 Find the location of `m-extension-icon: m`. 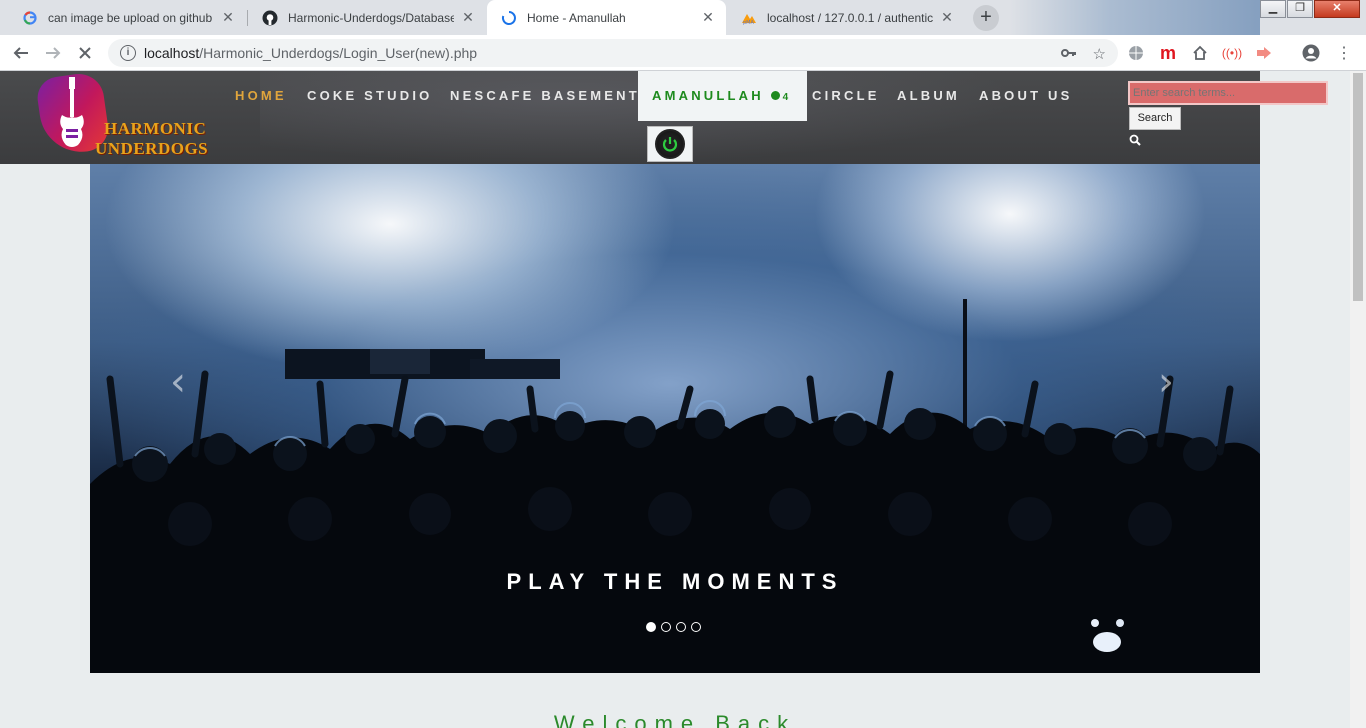

m-extension-icon: m is located at coordinates (1168, 53).